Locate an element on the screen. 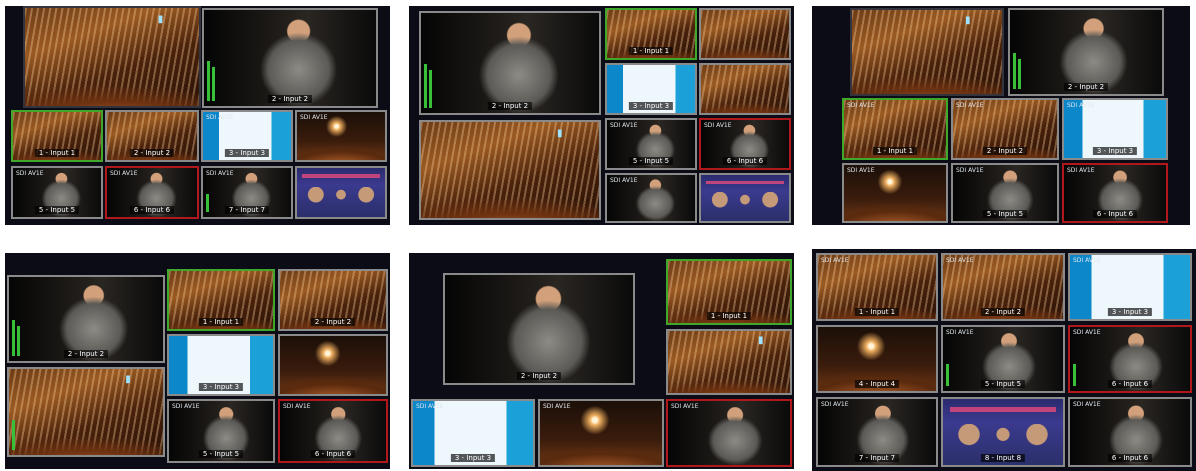 Image resolution: width=1196 pixels, height=471 pixels. input-label: 8 - Input 8 is located at coordinates (1003, 458).